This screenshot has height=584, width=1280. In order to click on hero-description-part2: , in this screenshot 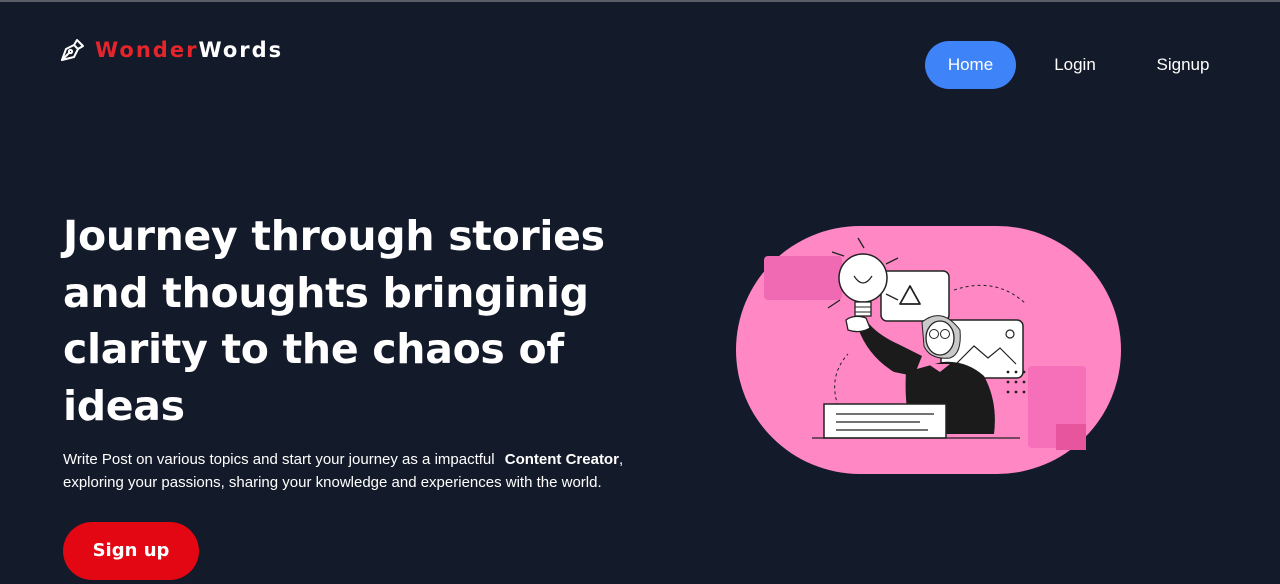, I will do `click(621, 459)`.